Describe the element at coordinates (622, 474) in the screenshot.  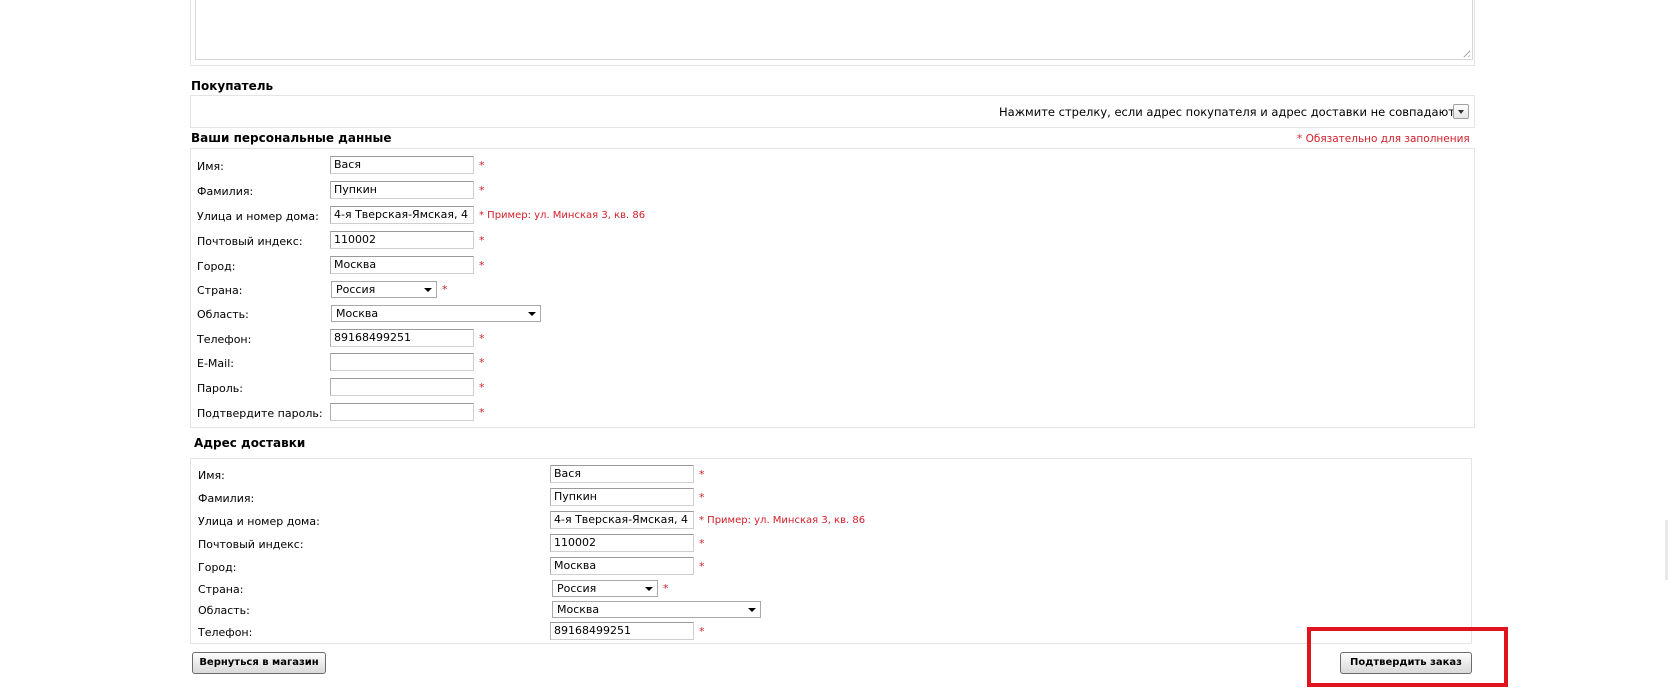
I see `delivery-first-name-input: Вася` at that location.